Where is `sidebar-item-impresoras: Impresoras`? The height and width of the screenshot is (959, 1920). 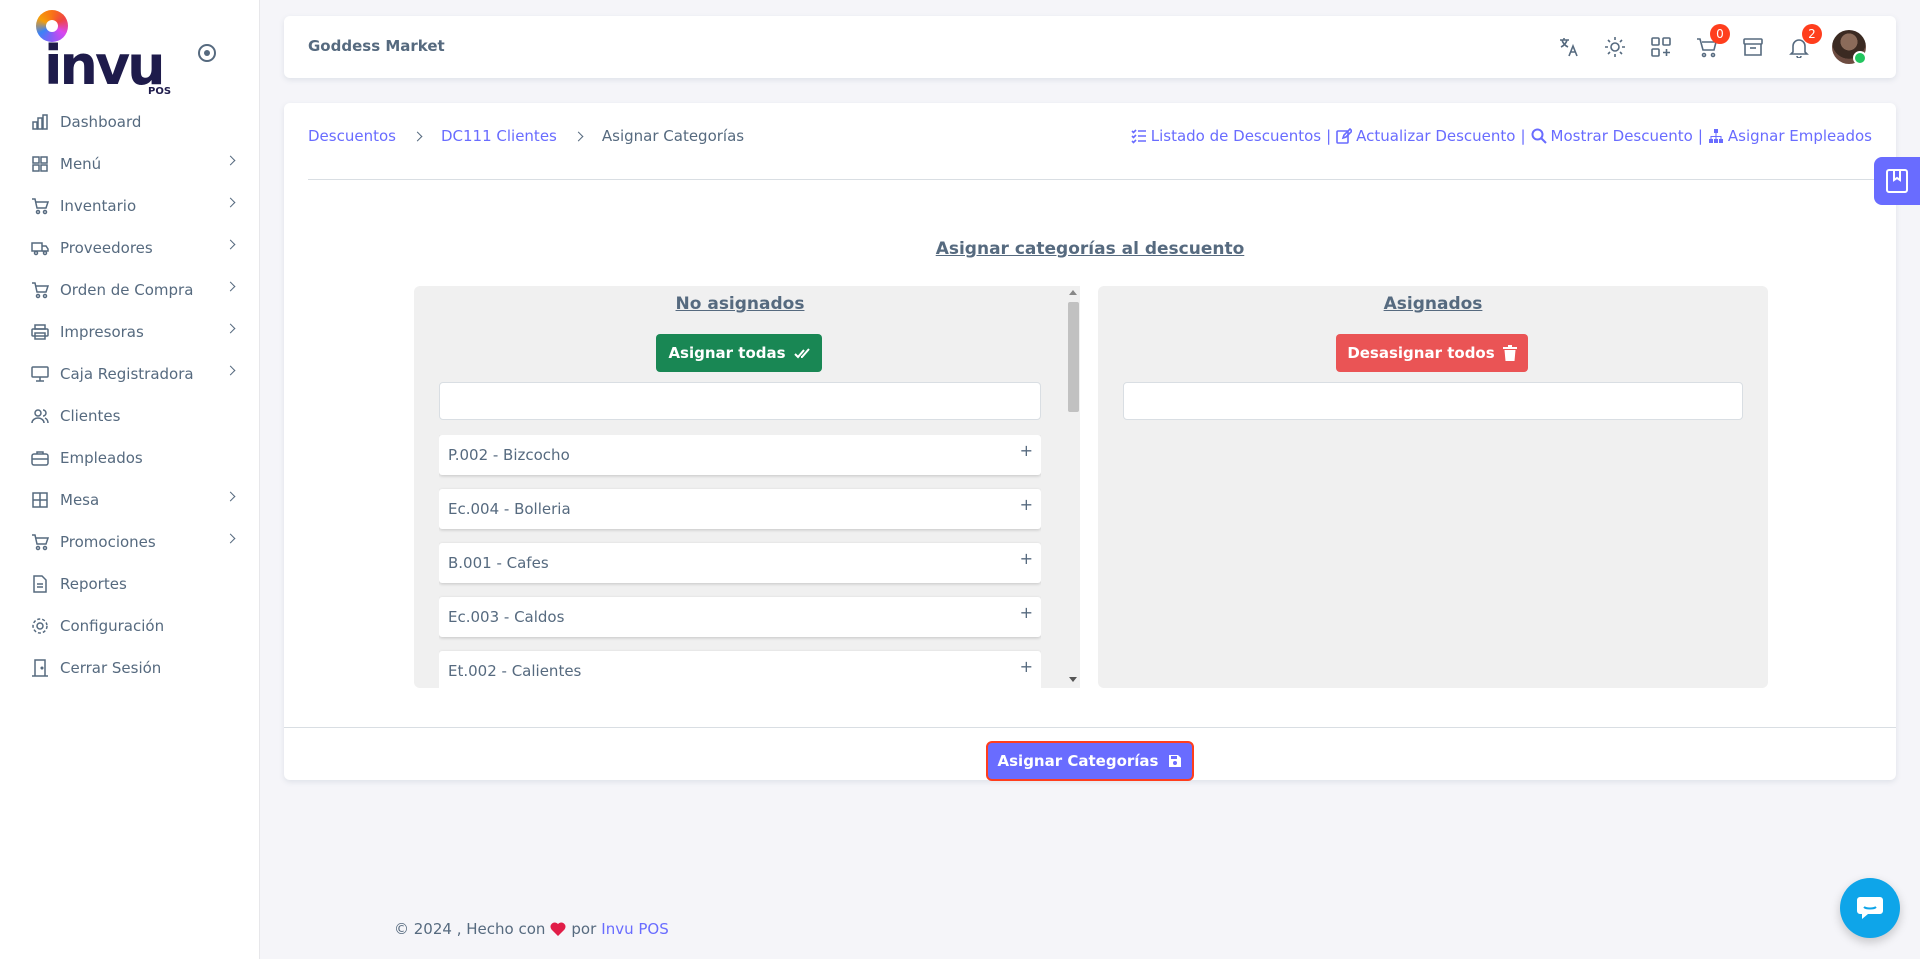 sidebar-item-impresoras: Impresoras is located at coordinates (130, 332).